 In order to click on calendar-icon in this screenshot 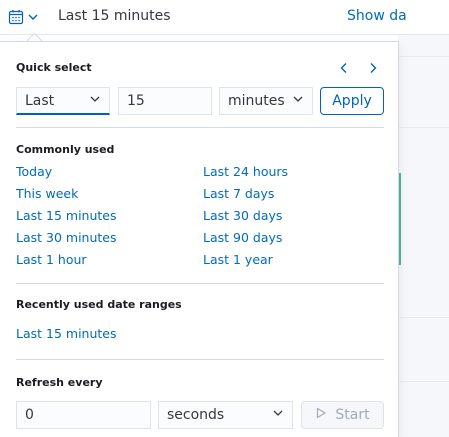, I will do `click(16, 17)`.